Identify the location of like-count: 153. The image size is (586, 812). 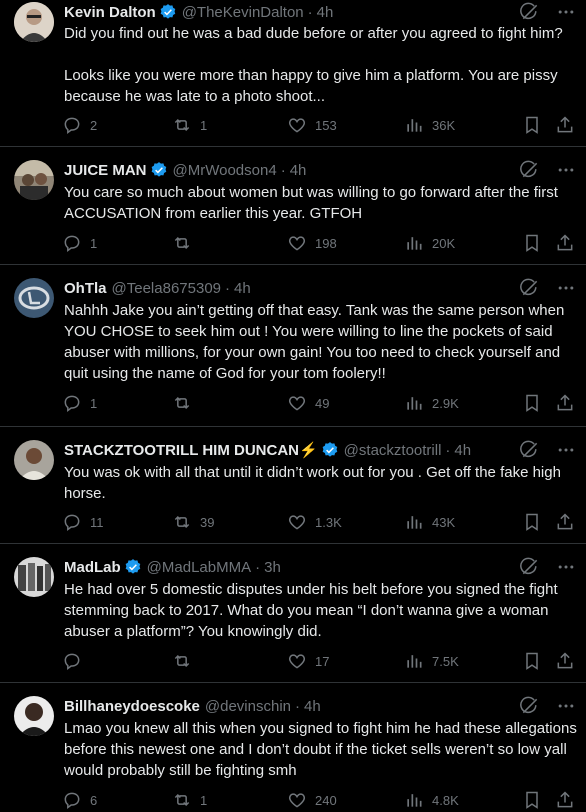
(326, 125).